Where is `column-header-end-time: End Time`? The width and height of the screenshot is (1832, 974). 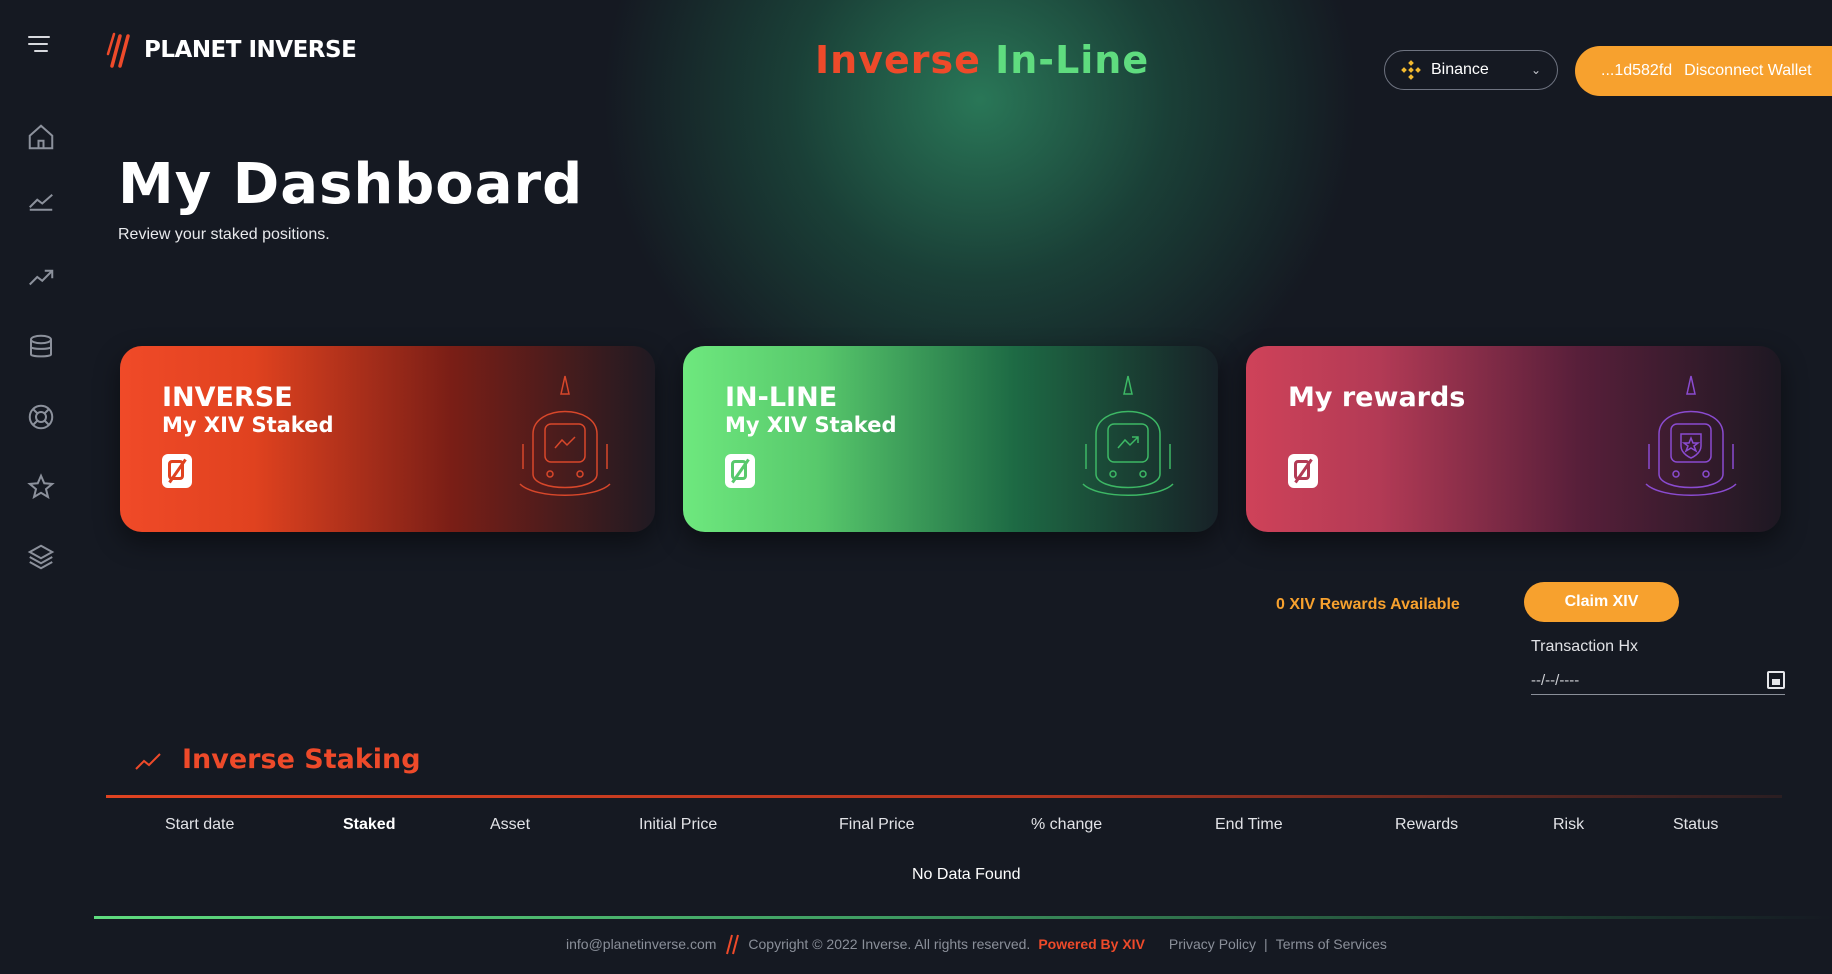
column-header-end-time: End Time is located at coordinates (1249, 825).